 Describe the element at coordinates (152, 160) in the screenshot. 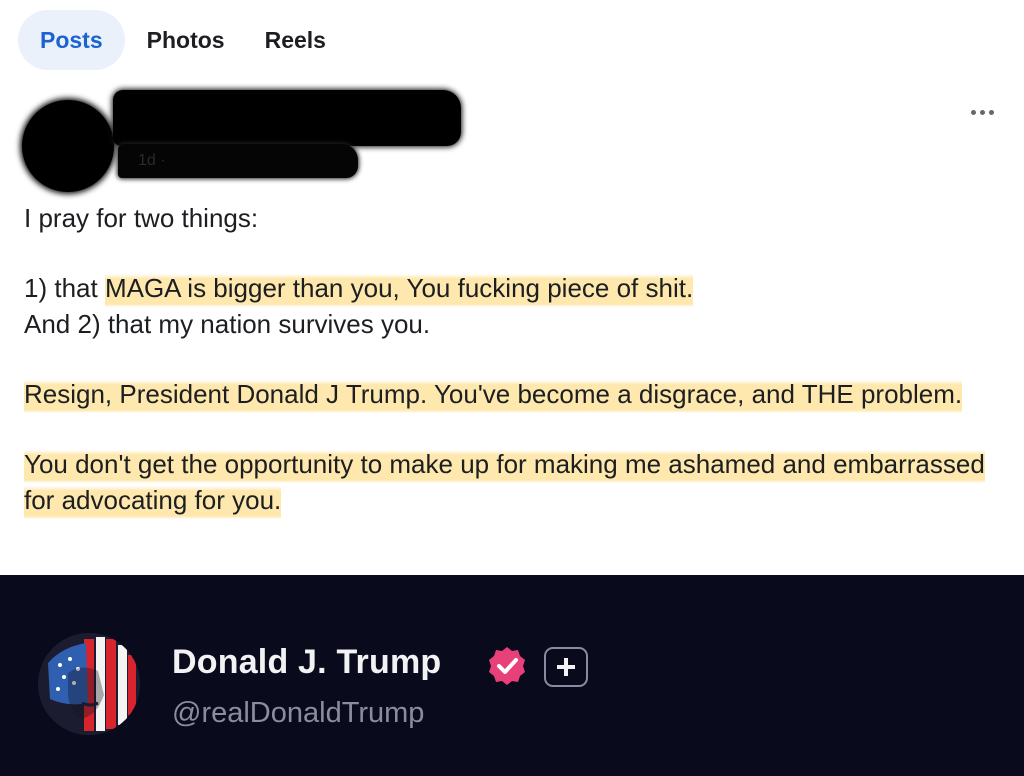

I see `post-timestamp: 1d ·` at that location.